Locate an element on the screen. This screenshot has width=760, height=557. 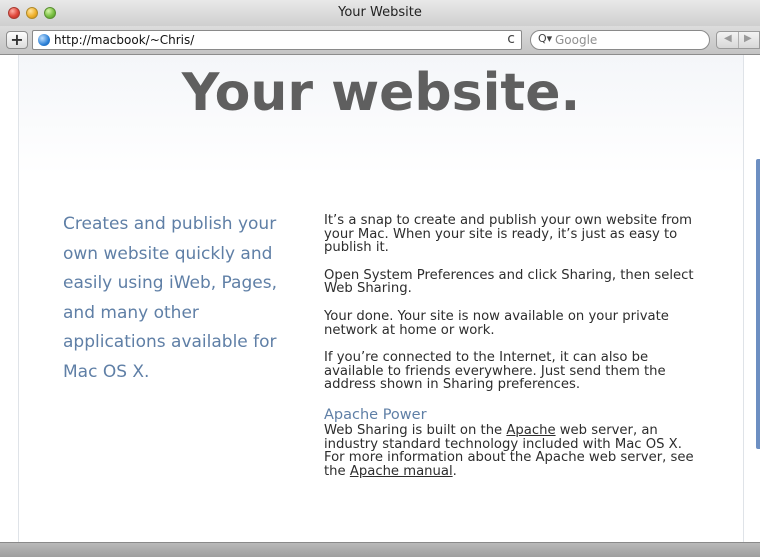
nav-divider is located at coordinates (738, 40).